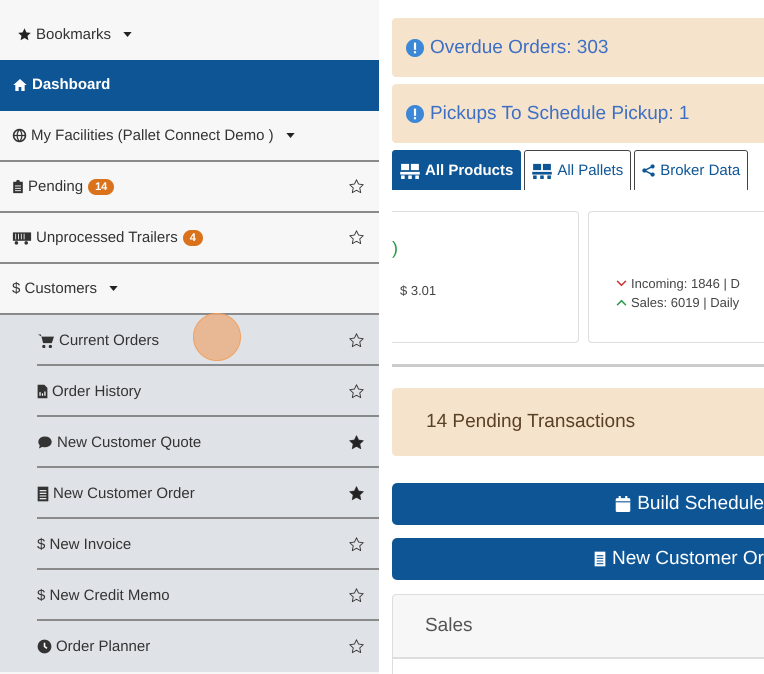 This screenshot has width=764, height=674. I want to click on action-button: Build Schedule, so click(578, 504).